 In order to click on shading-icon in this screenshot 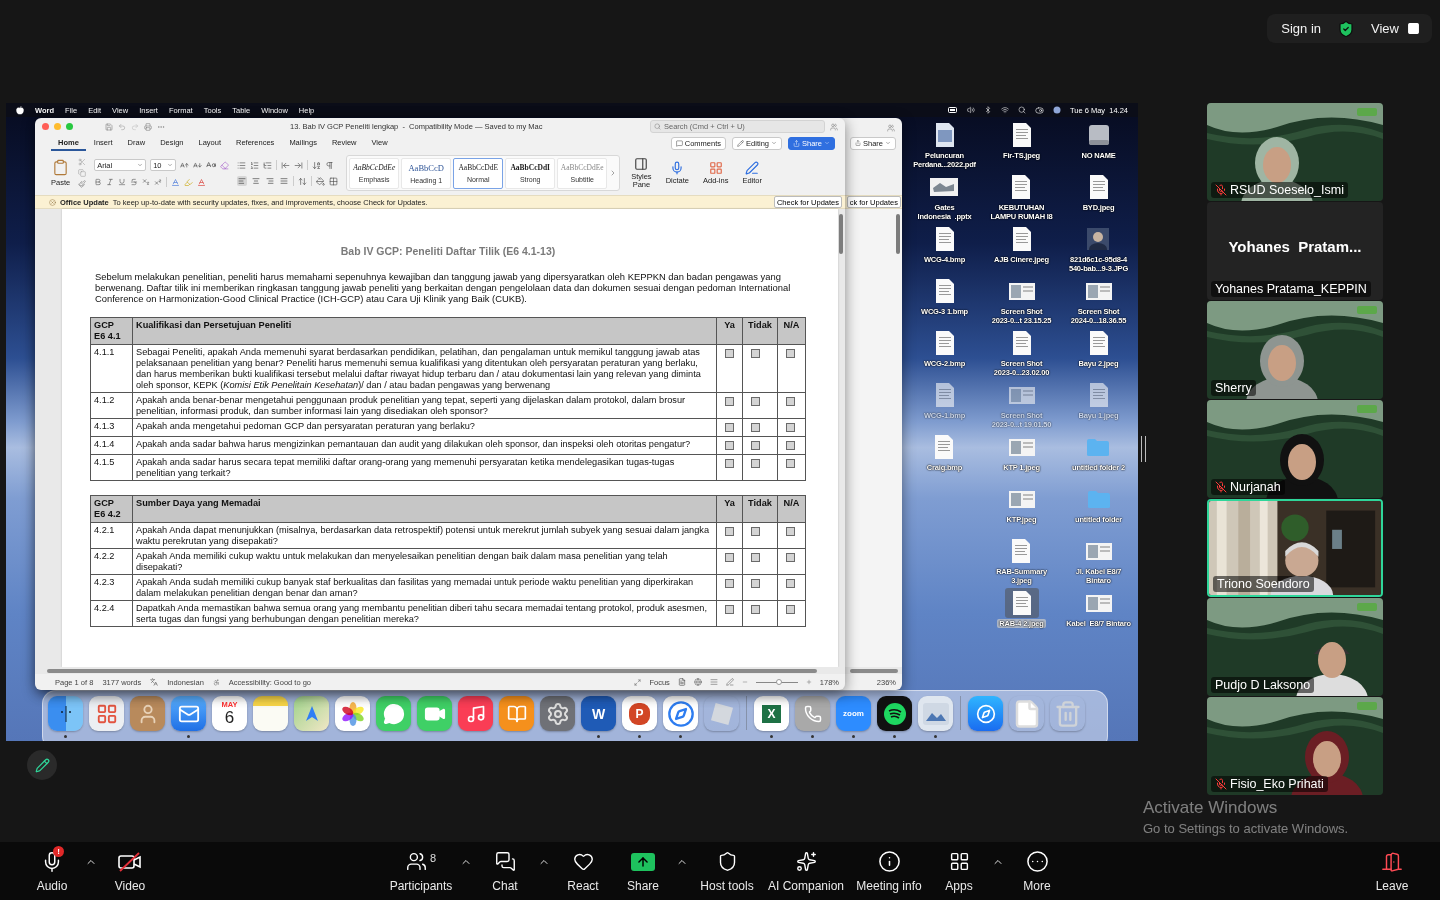, I will do `click(321, 181)`.